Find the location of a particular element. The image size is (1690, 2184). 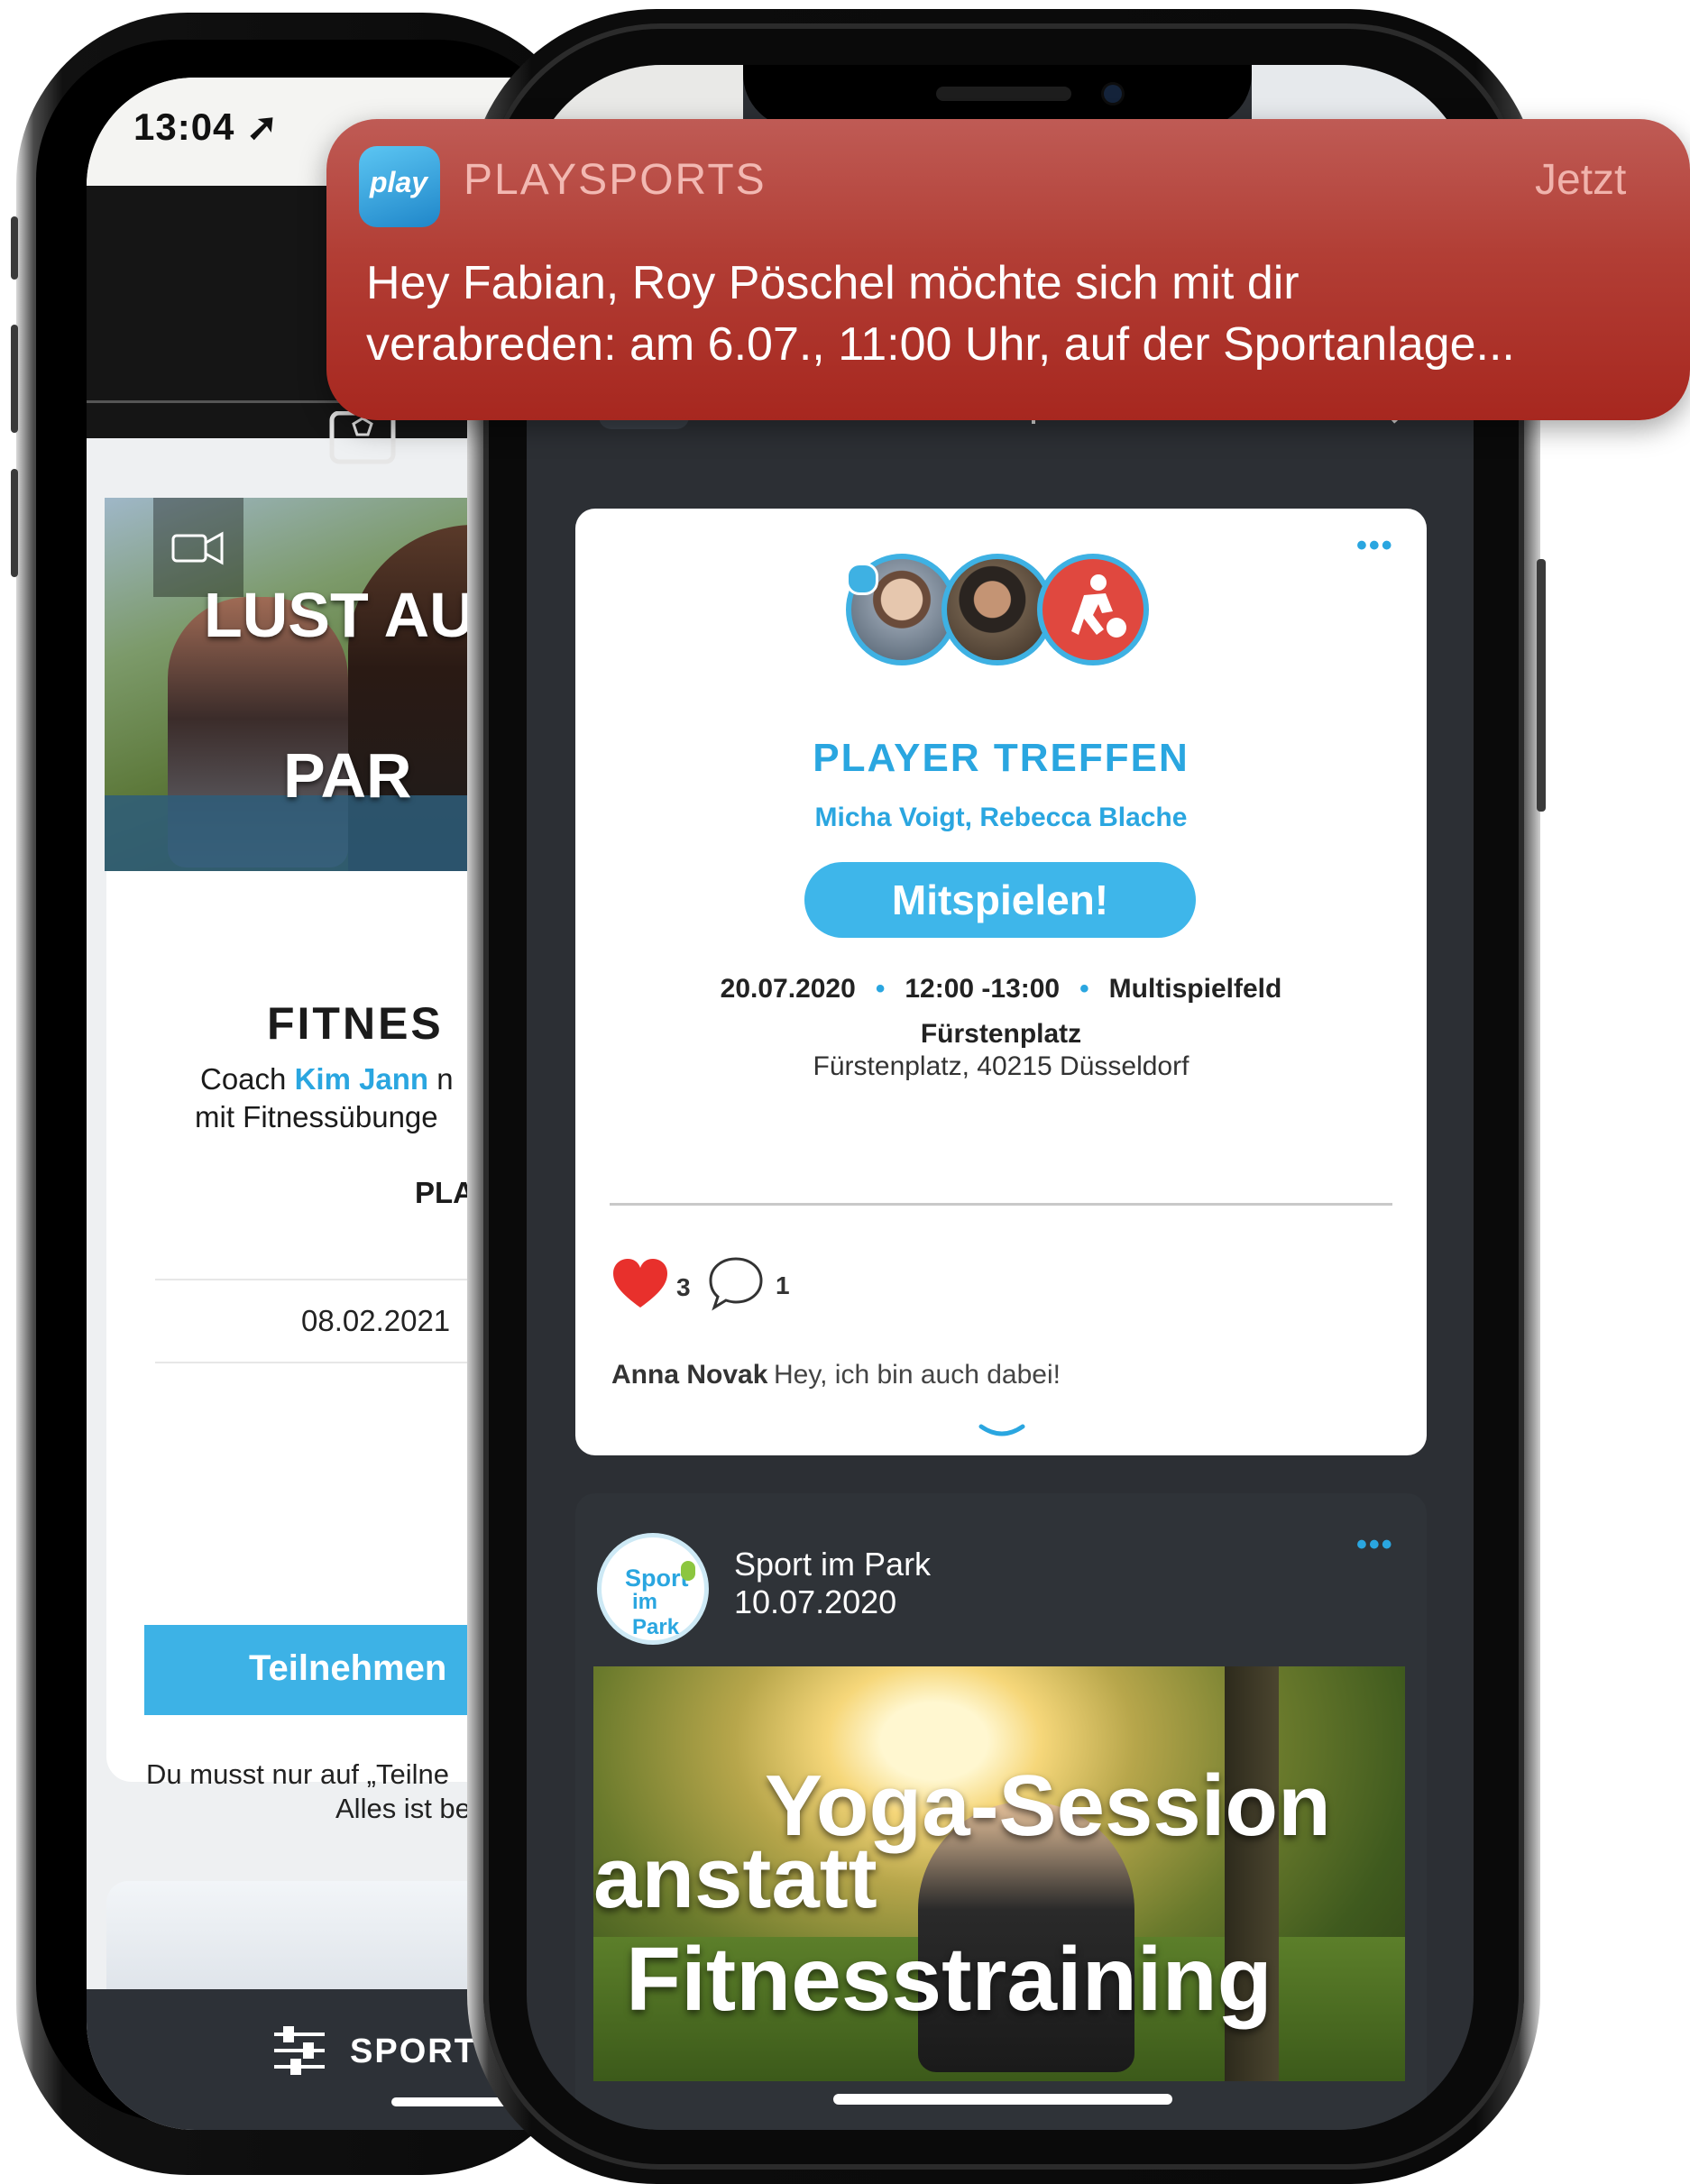

yoga-session-image: Yoga-Session anstatt Fitnesstraining is located at coordinates (999, 1873).